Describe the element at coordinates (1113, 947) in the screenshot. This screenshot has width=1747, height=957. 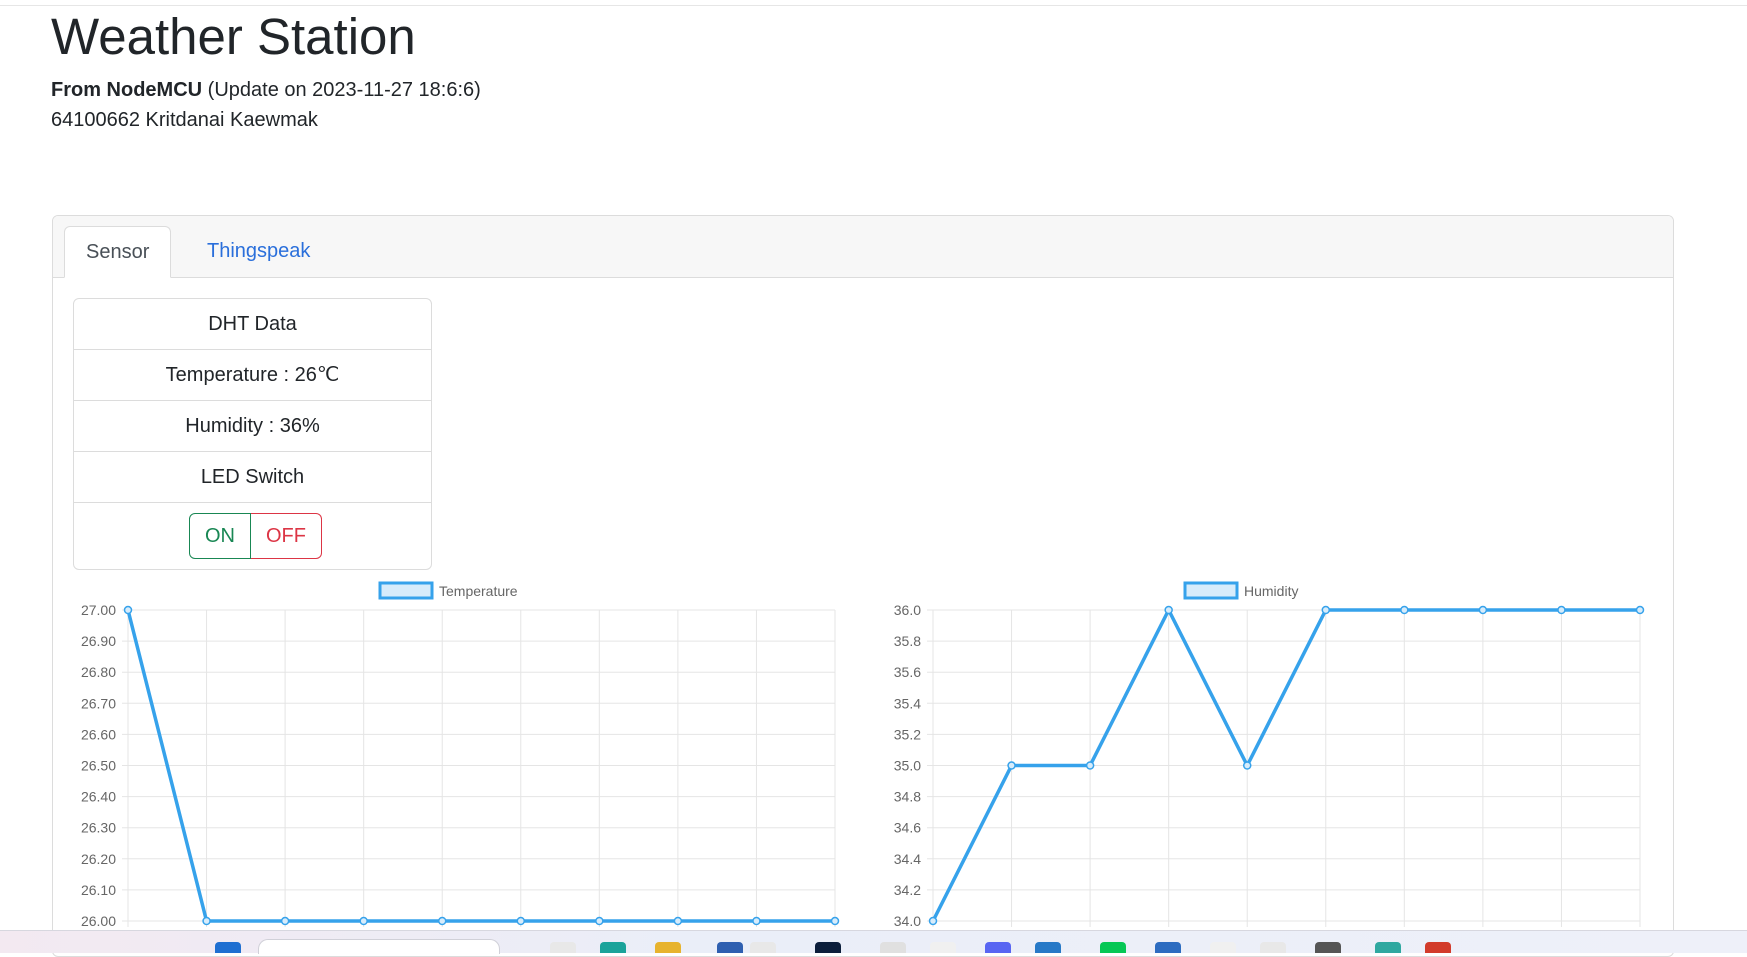
I see `taskbar-line-icon` at that location.